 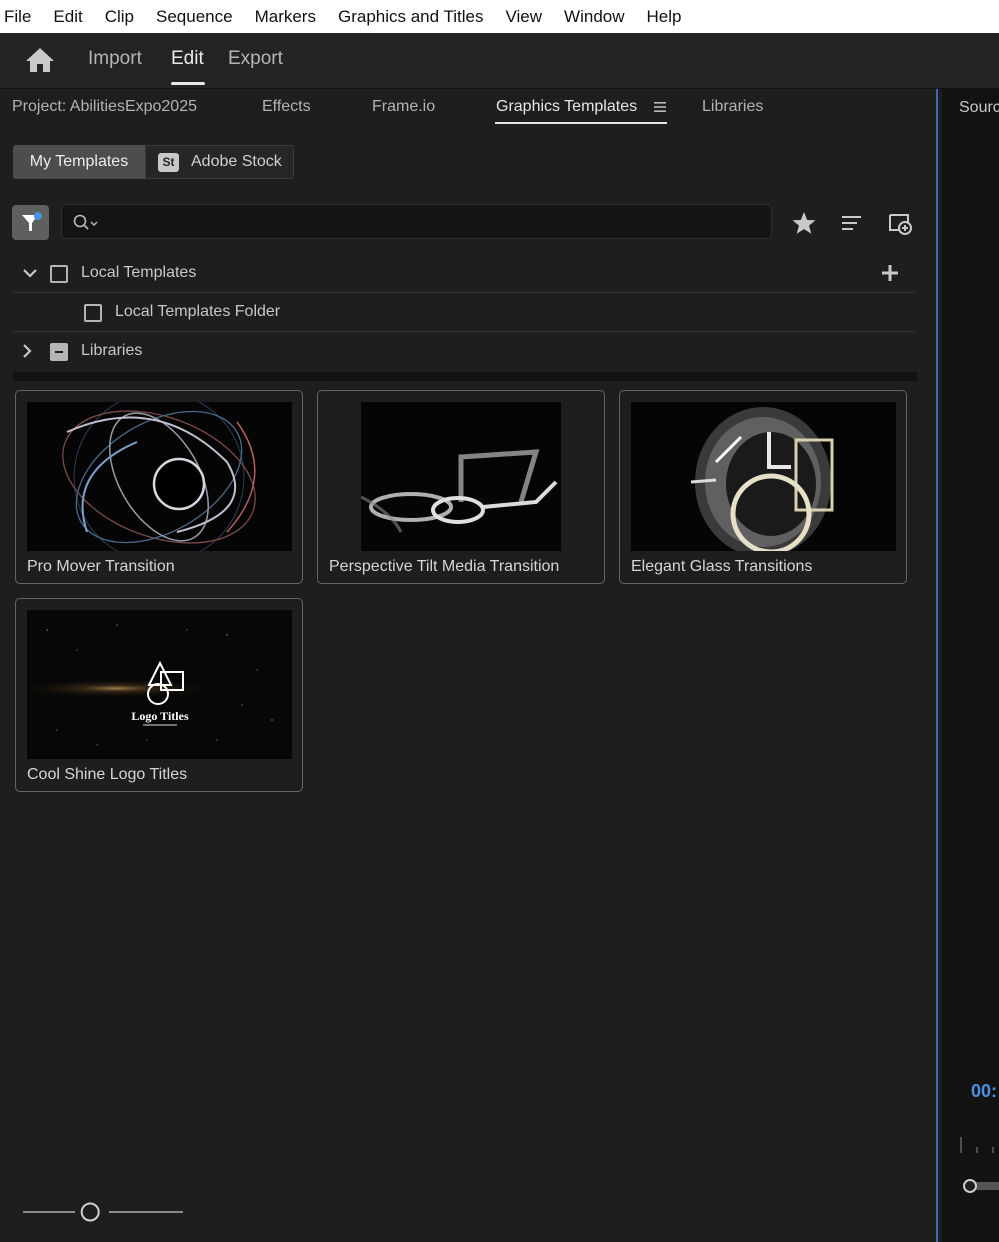 I want to click on adobe-stock-icon: St, so click(x=168, y=162).